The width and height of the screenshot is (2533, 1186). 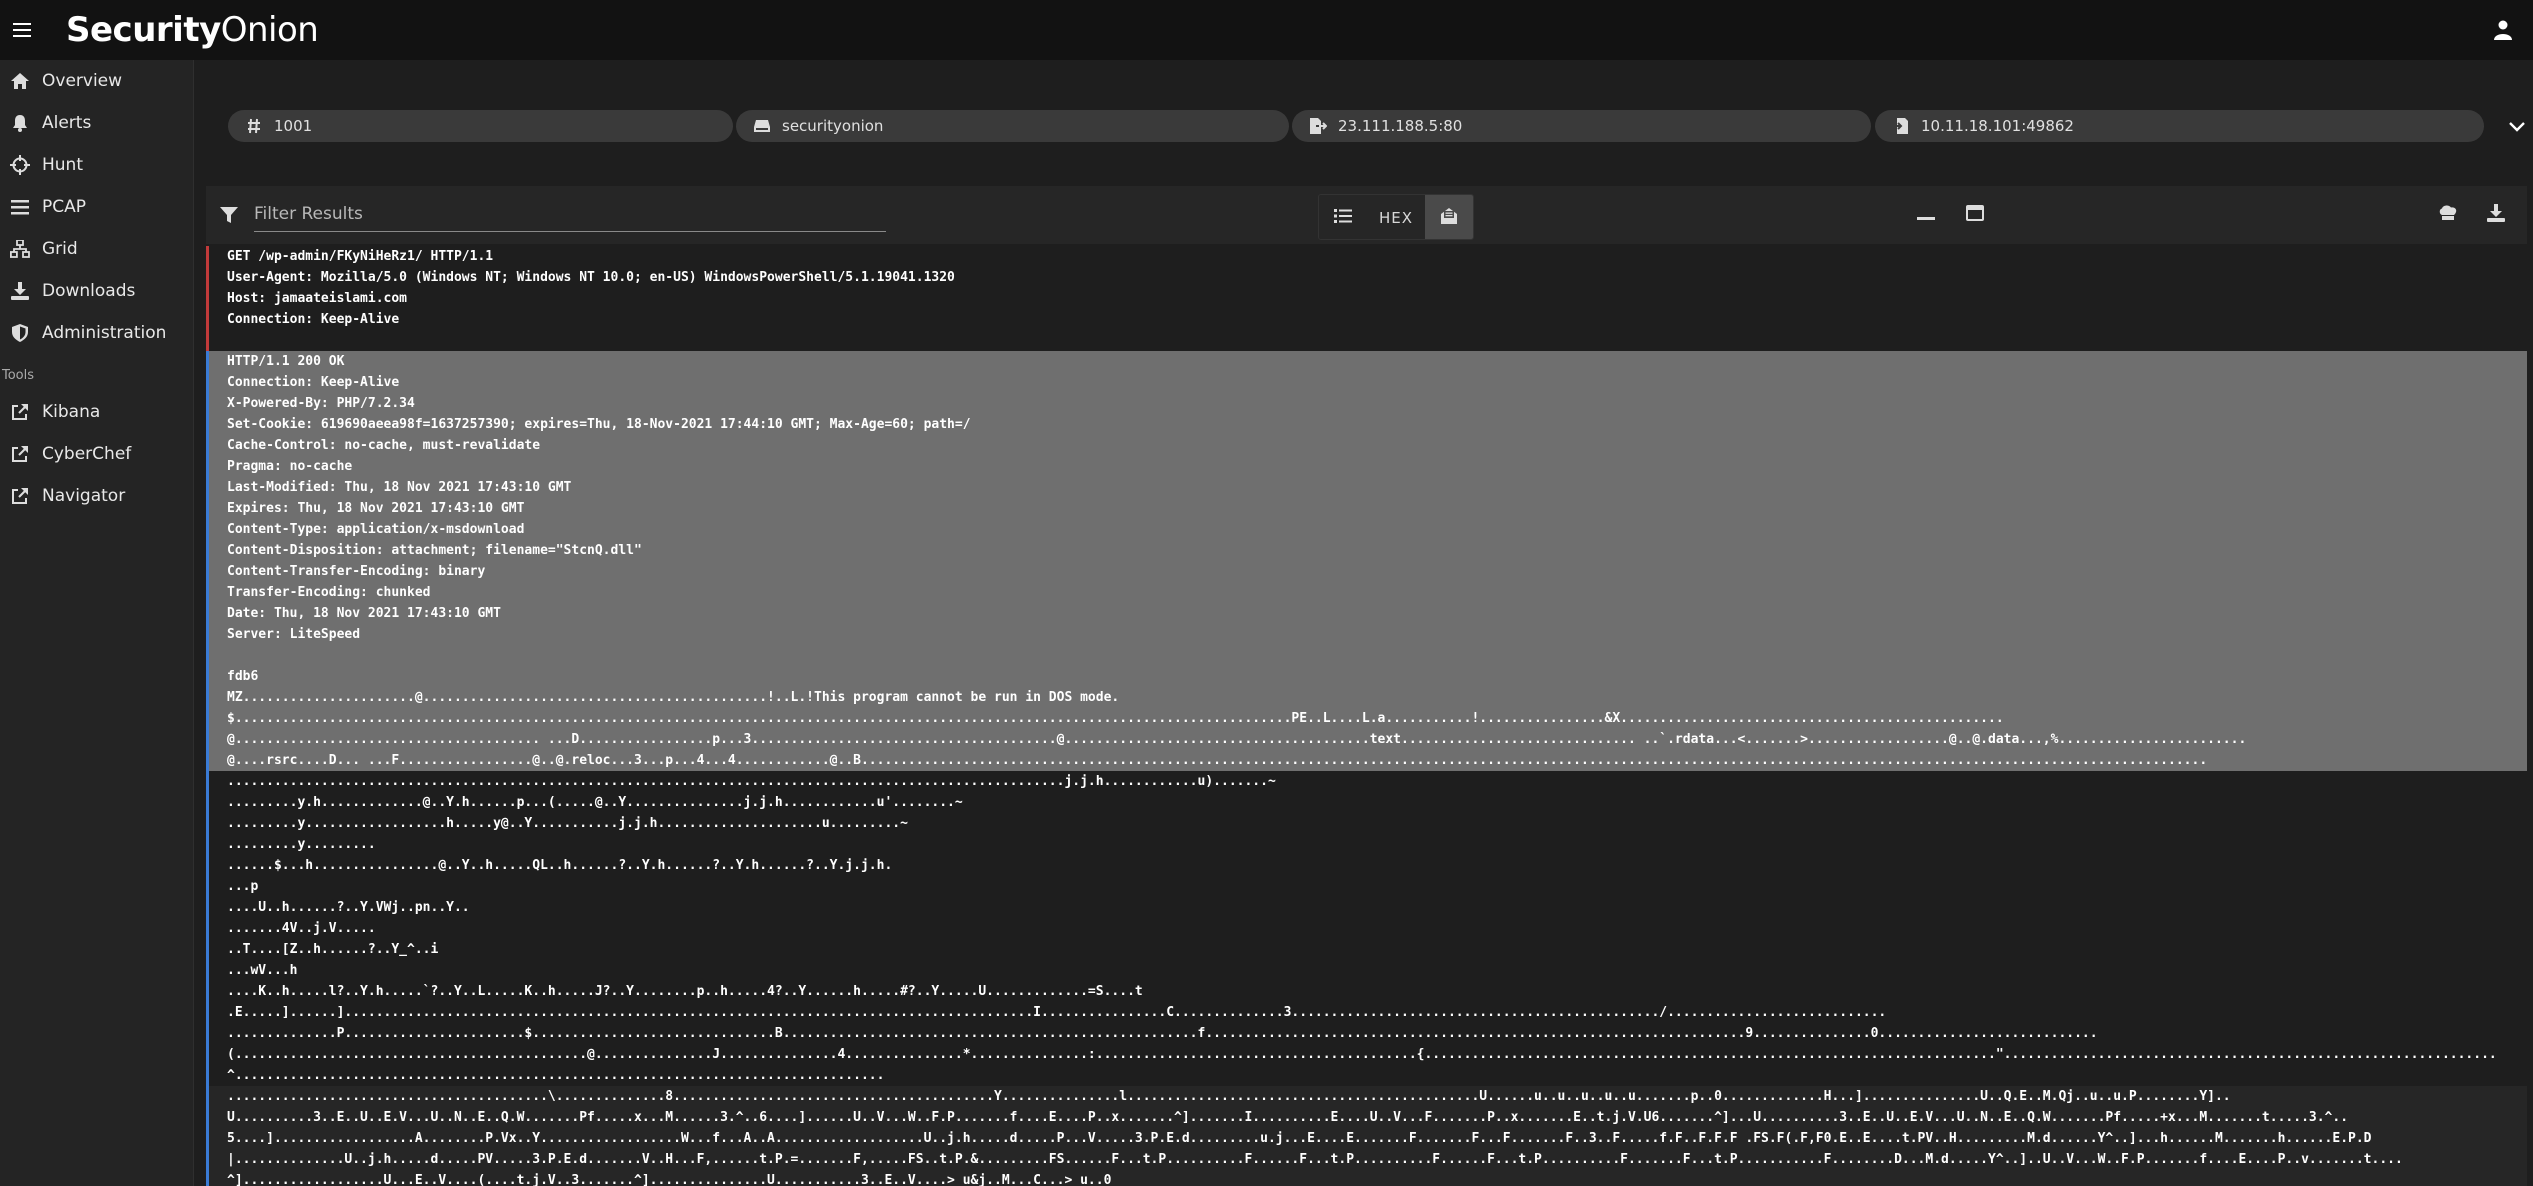 I want to click on sensor-value: securityonion, so click(x=833, y=126).